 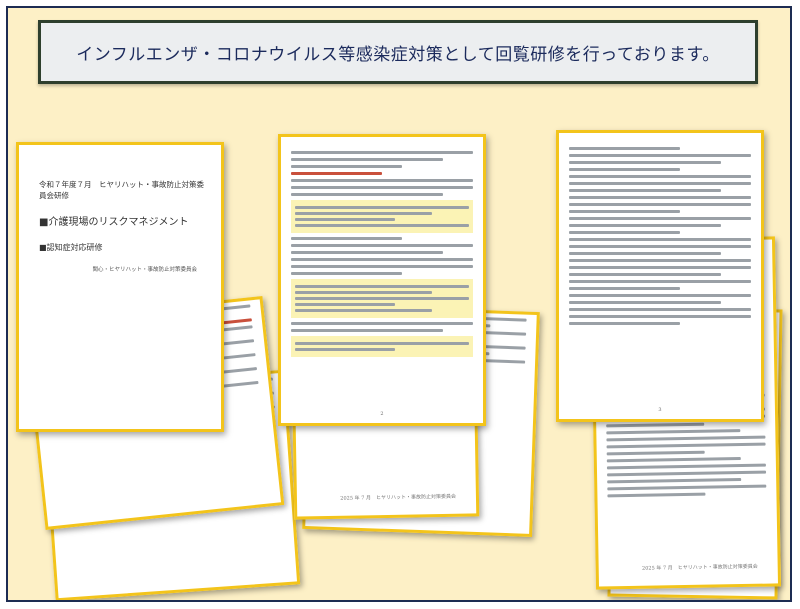 What do you see at coordinates (699, 567) in the screenshot?
I see `right-page-footer: 2025 年 7 月 ヒヤリハット・事故防止対策委員会` at bounding box center [699, 567].